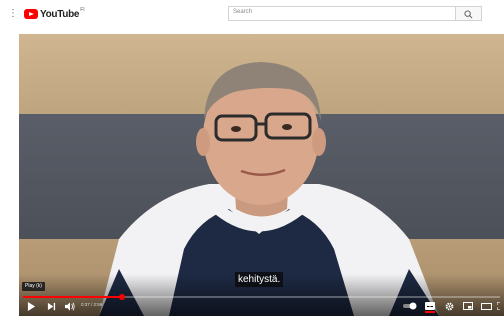  Describe the element at coordinates (92, 304) in the screenshot. I see `time-display: 0:37 / 2:59` at that location.